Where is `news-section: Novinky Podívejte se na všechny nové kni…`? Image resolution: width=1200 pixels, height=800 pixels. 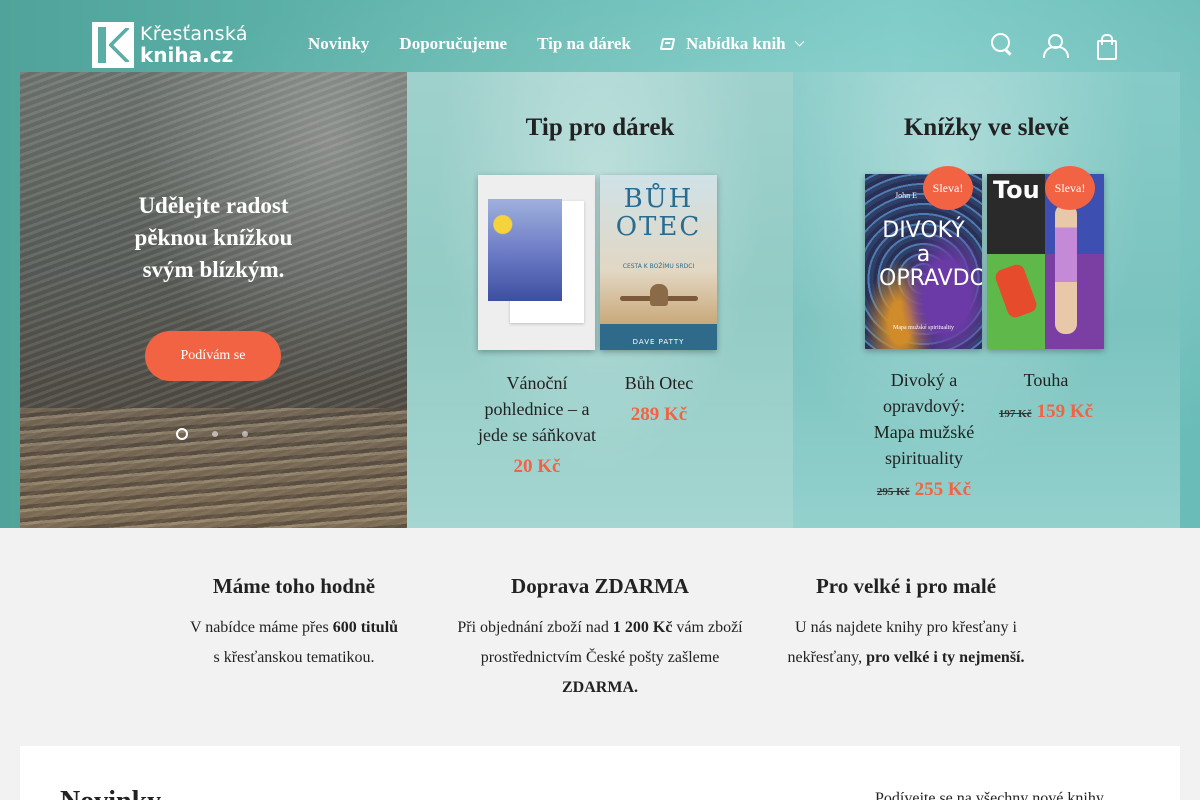 news-section: Novinky Podívejte se na všechny nové kni… is located at coordinates (600, 773).